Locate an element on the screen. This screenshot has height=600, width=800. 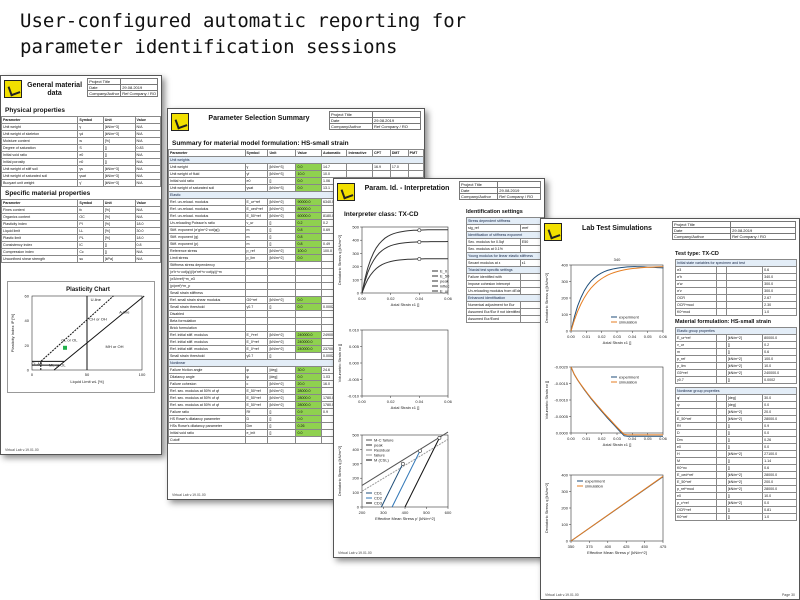
table-cell: Ref. sec. modulus at 50% of qf is located at coordinates (207, 405).